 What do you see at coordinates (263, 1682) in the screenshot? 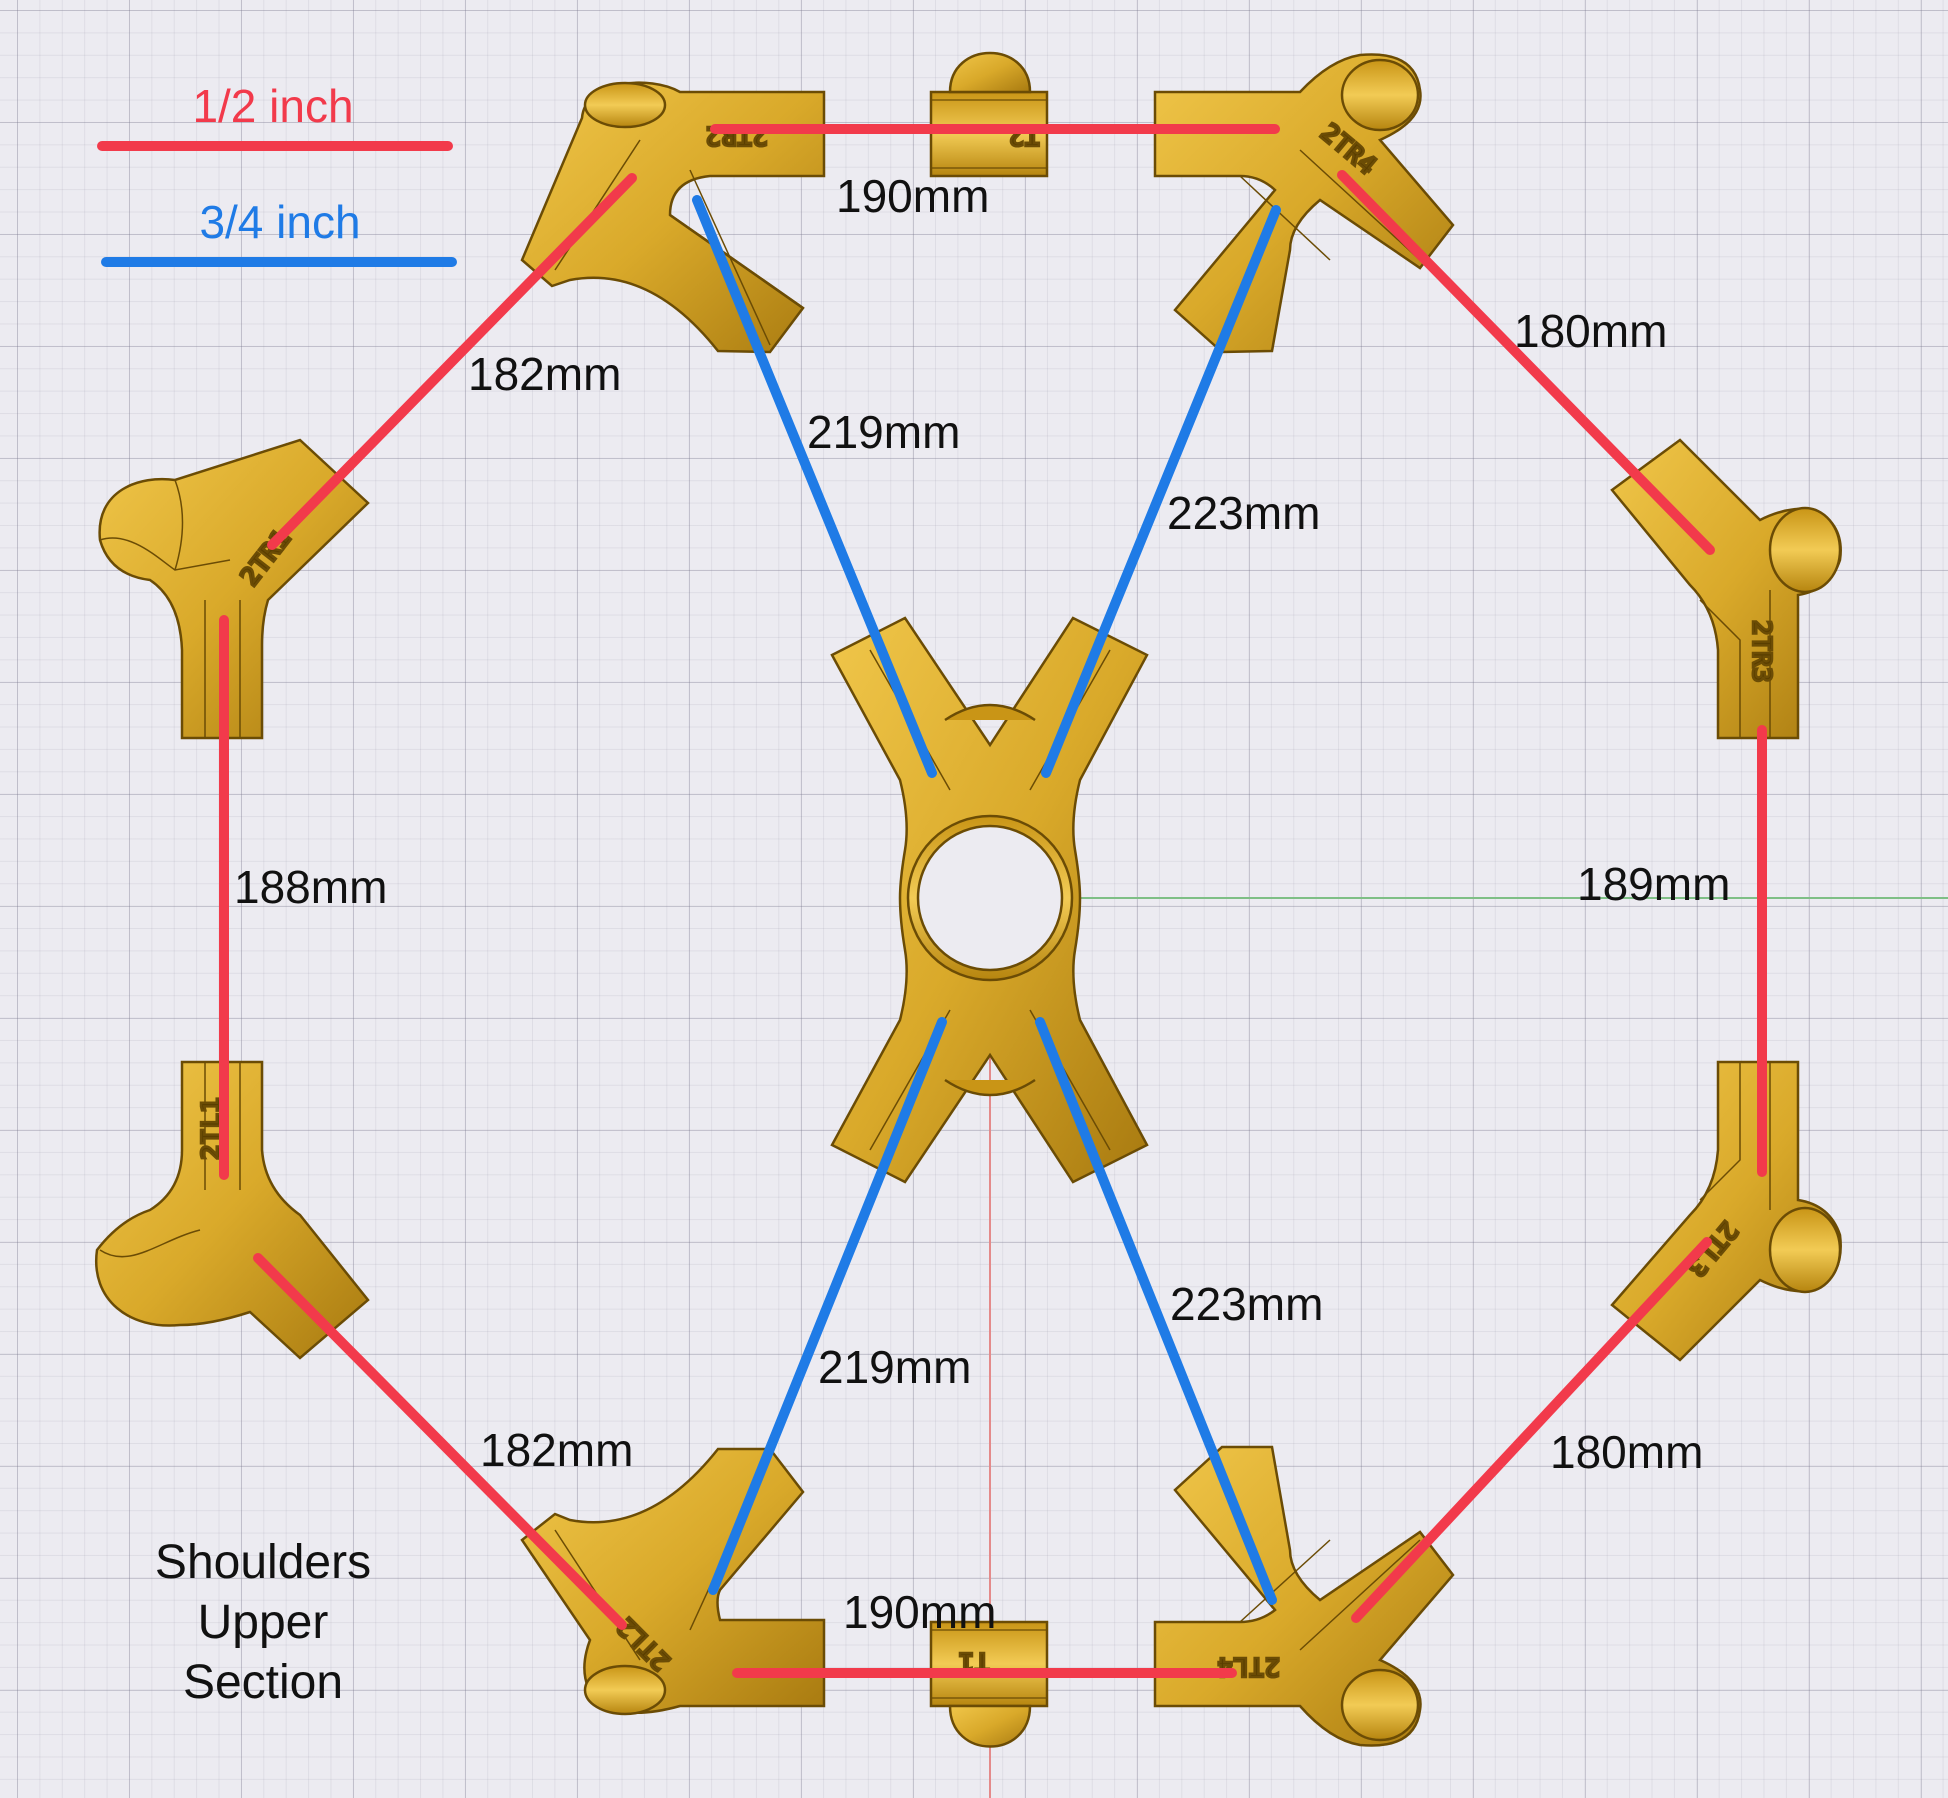
I see `caption-line-3: Section` at bounding box center [263, 1682].